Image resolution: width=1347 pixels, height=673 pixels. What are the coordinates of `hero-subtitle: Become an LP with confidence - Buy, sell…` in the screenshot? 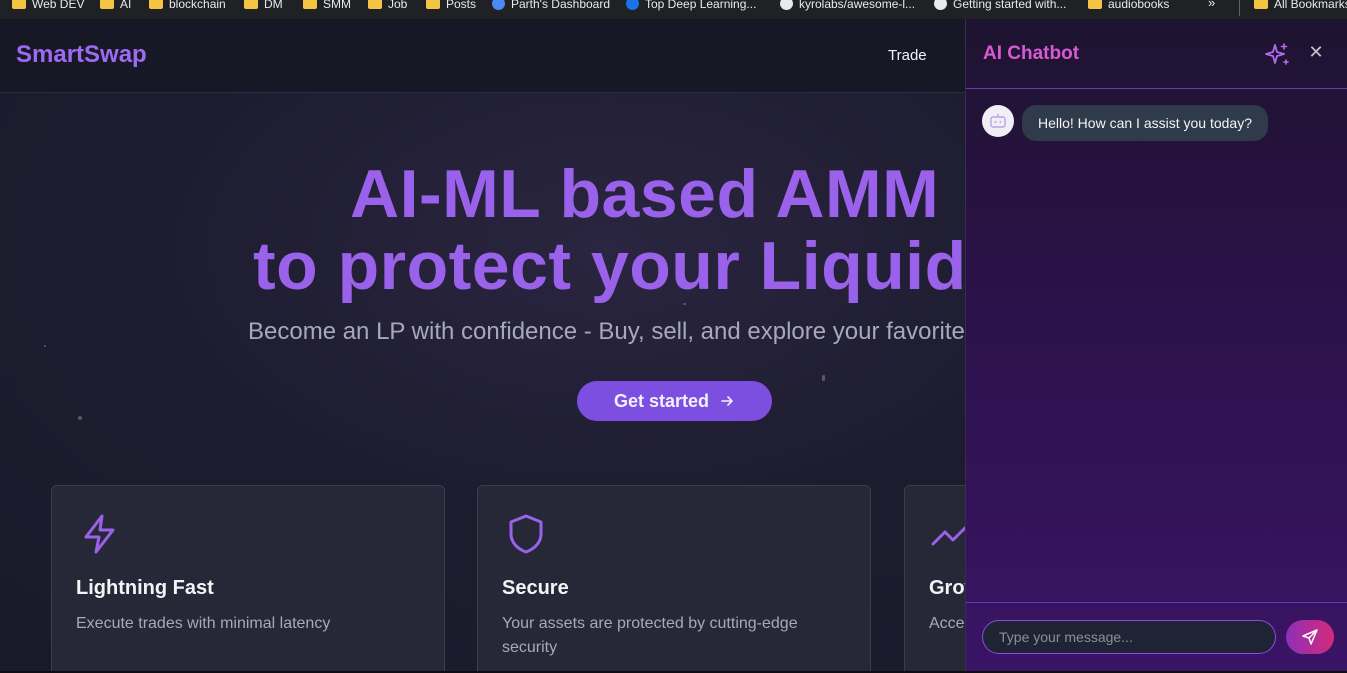 It's located at (645, 331).